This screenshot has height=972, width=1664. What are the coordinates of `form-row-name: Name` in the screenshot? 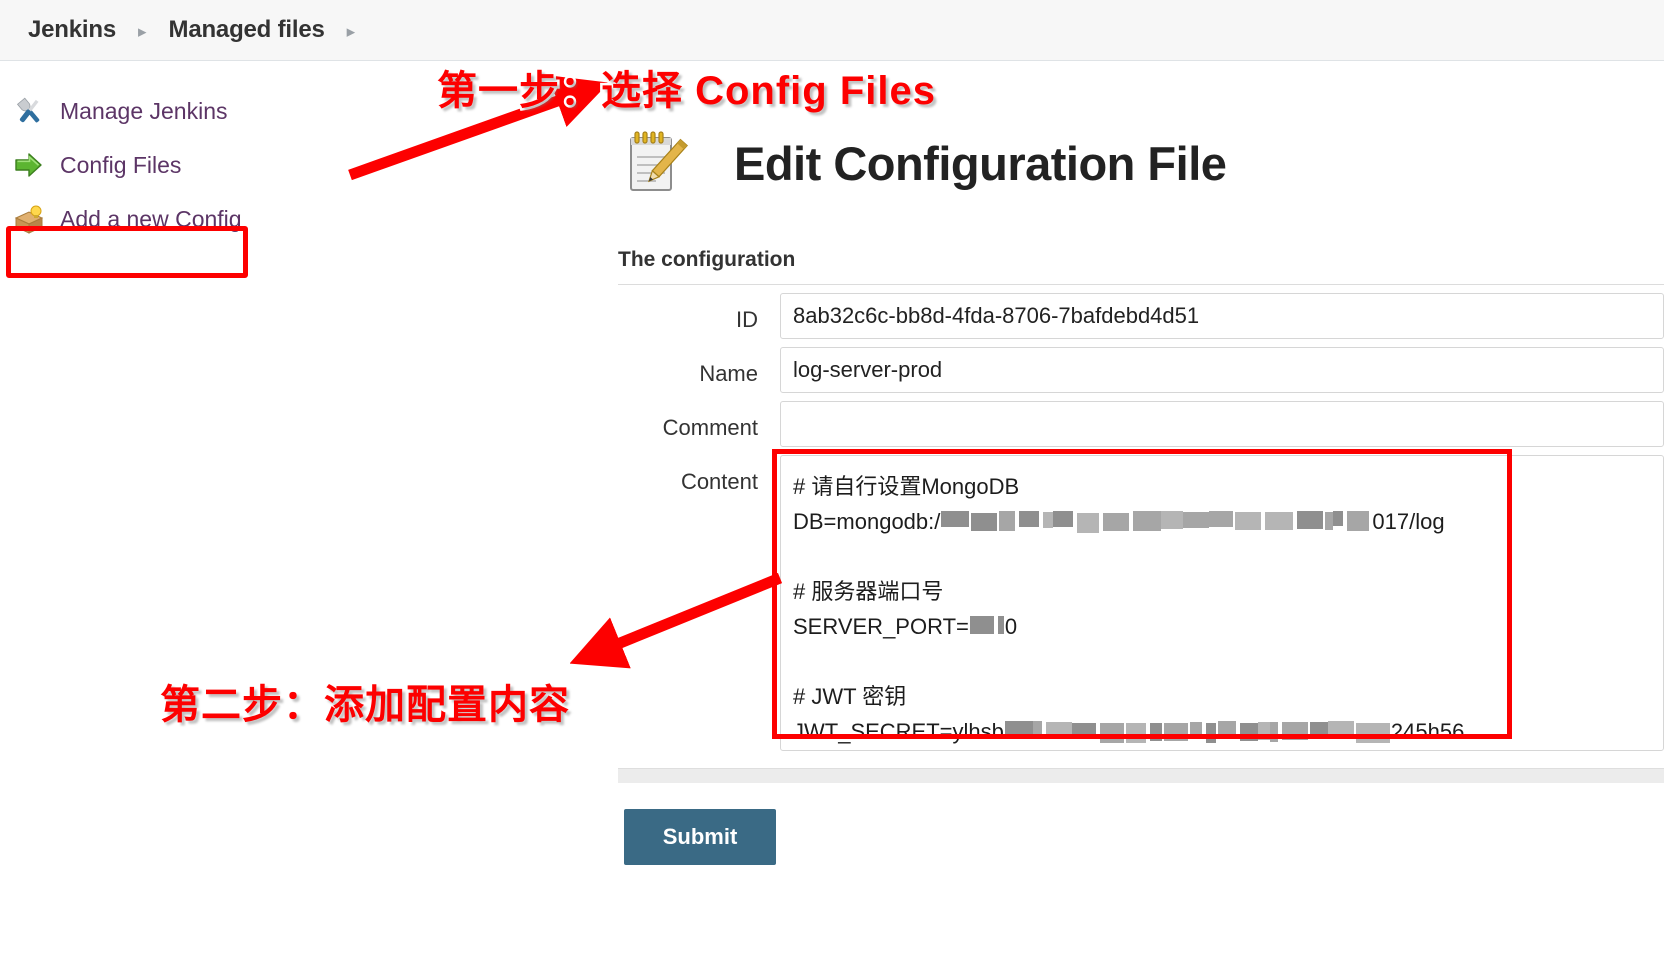 It's located at (1141, 370).